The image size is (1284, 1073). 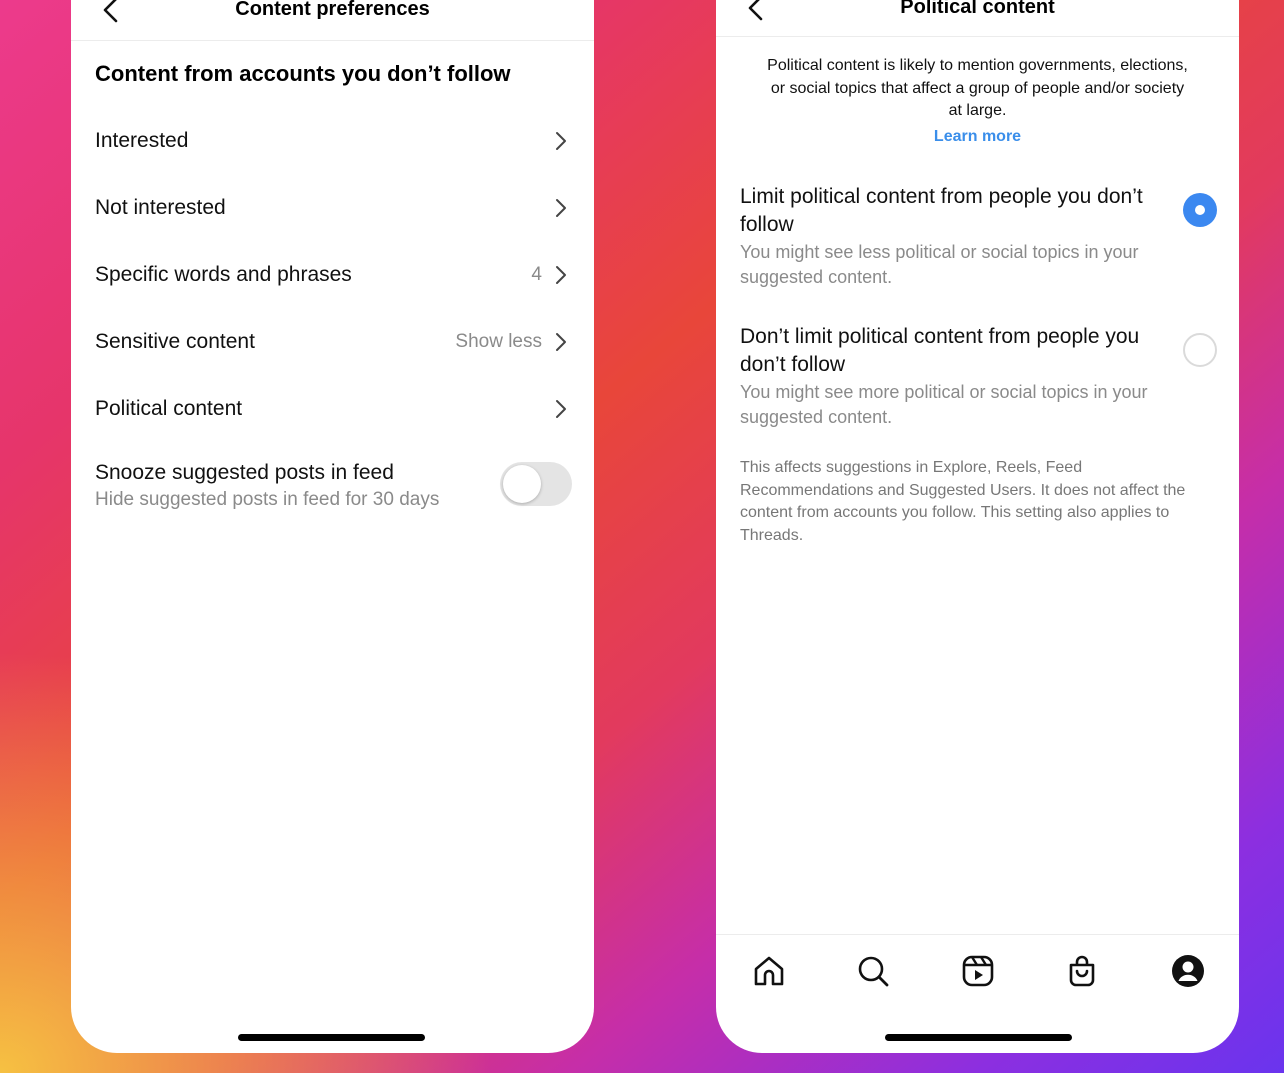 I want to click on row-value: Show less, so click(x=498, y=341).